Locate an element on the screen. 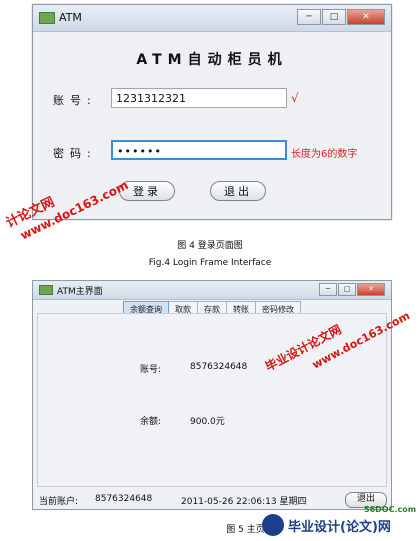 This screenshot has height=541, width=420. password-hint: 长度为6的数字 is located at coordinates (324, 154).